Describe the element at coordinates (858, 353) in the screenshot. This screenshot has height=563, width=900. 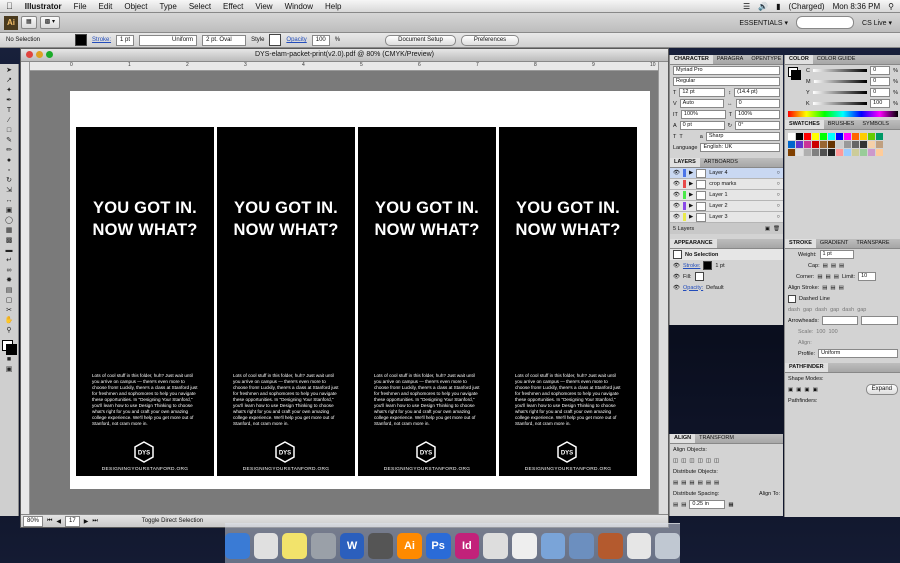
I see `profile-select: Uniform` at that location.